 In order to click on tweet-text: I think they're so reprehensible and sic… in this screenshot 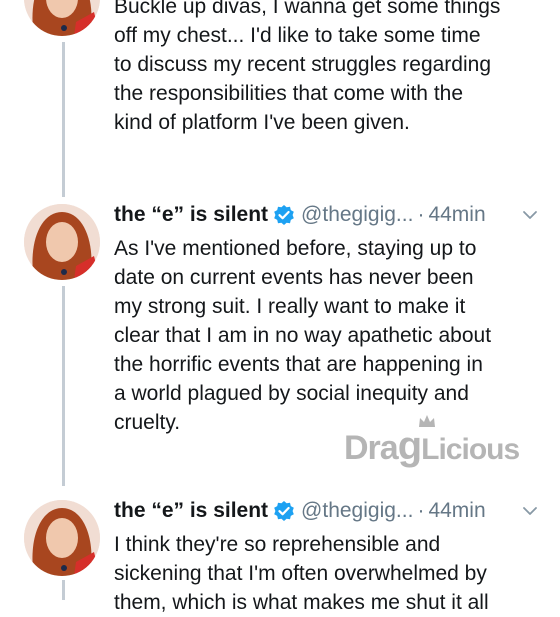, I will do `click(301, 573)`.